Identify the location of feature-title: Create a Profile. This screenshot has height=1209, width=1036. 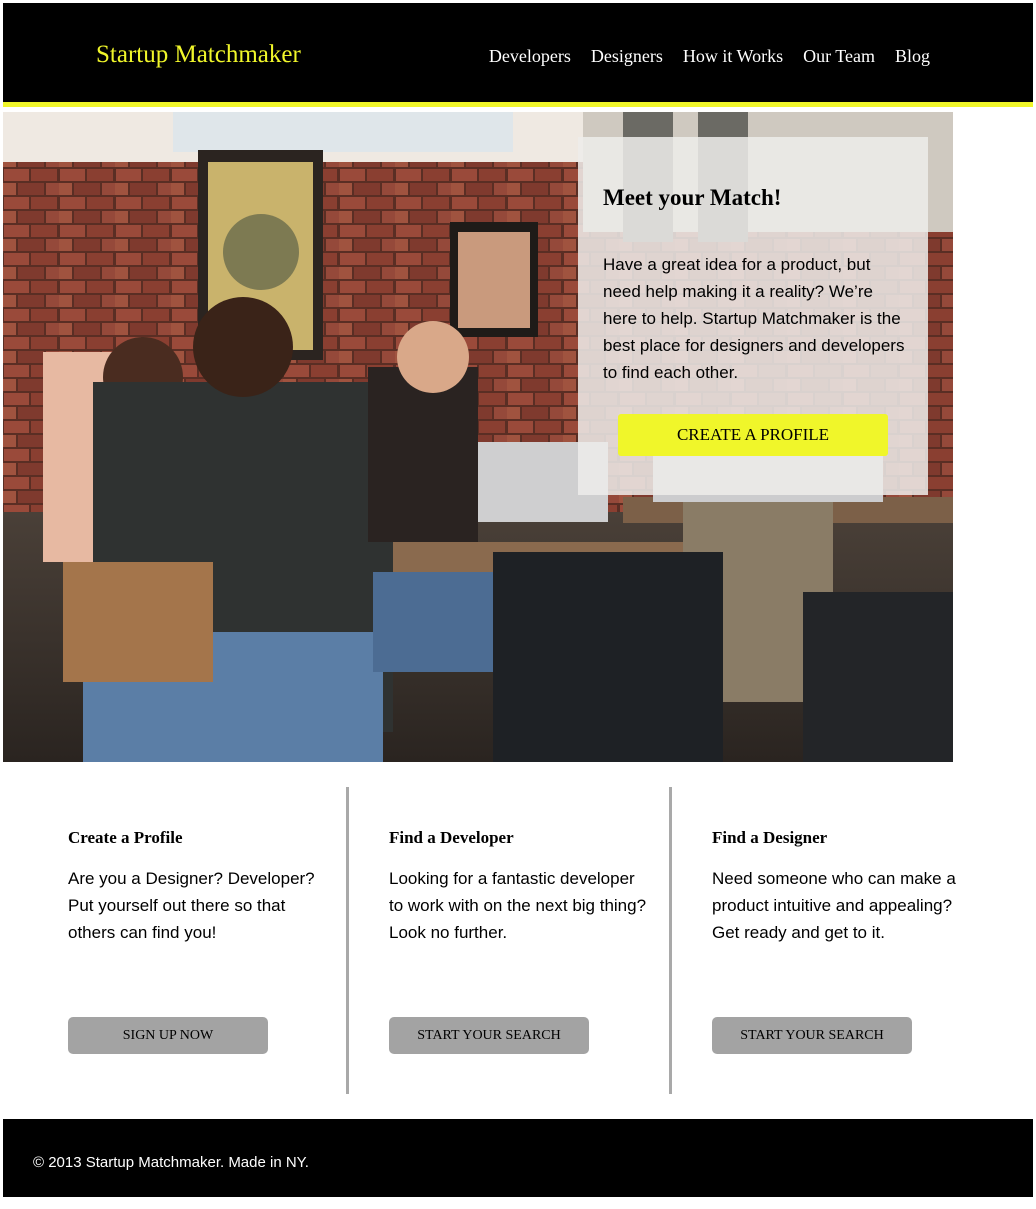
(125, 837).